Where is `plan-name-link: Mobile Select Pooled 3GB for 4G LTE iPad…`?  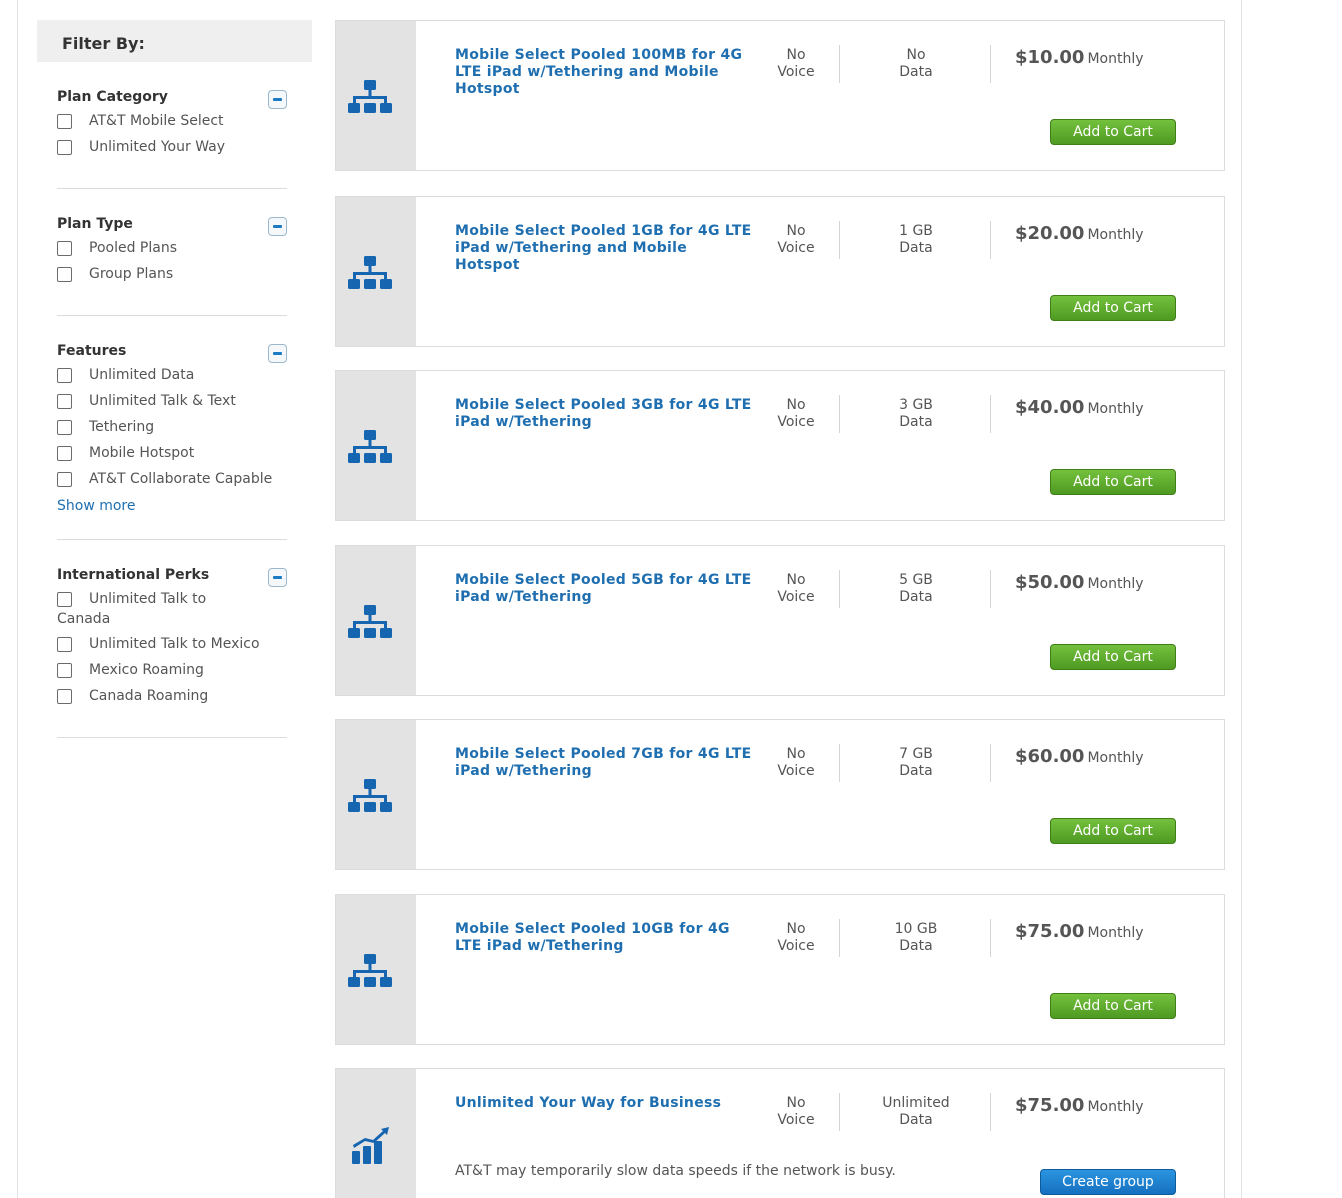 plan-name-link: Mobile Select Pooled 3GB for 4G LTE iPad… is located at coordinates (605, 414).